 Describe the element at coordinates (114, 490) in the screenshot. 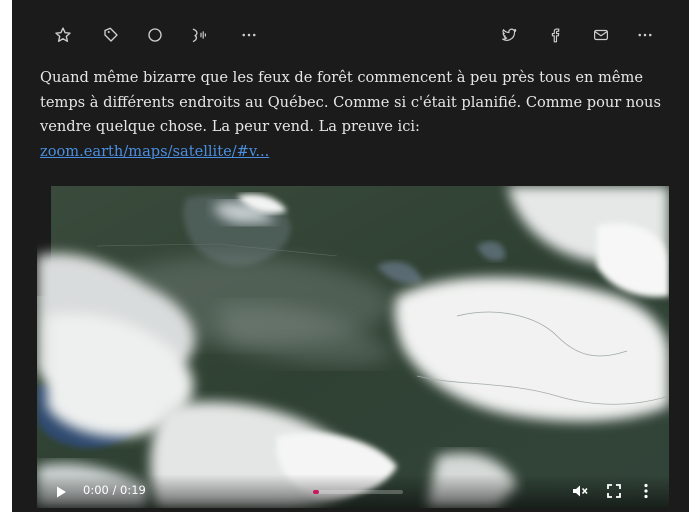

I see `video-time: 0:00 / 0:19` at that location.